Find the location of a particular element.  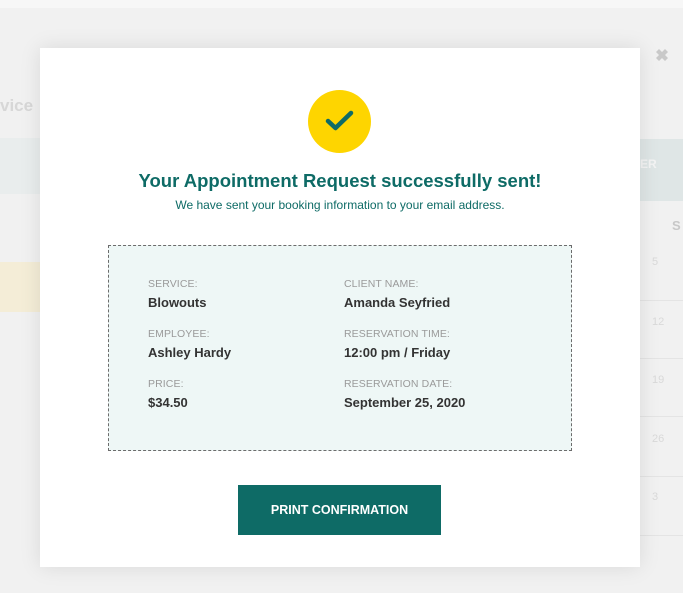

check-icon is located at coordinates (339, 120).